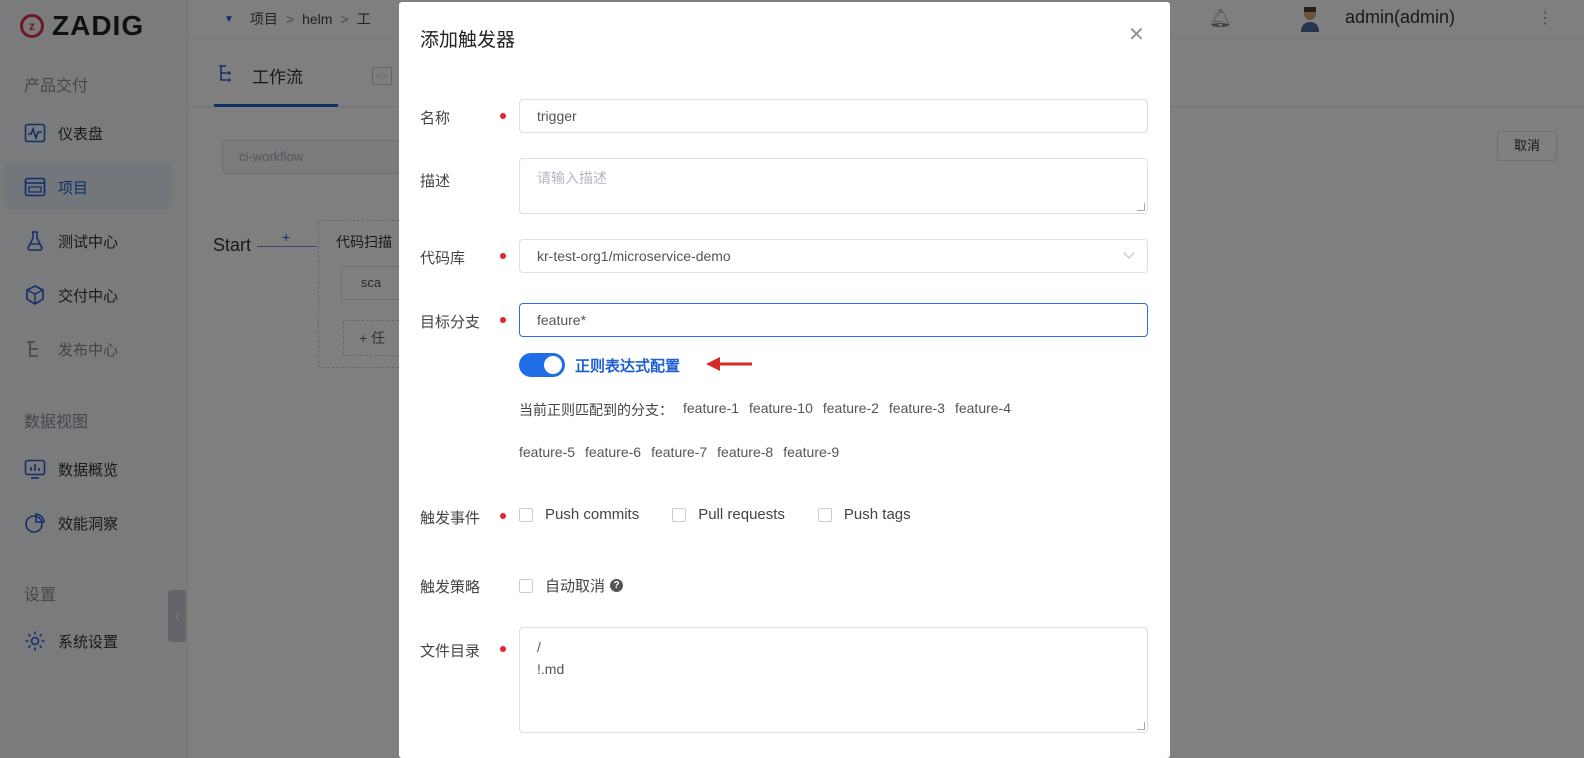 The height and width of the screenshot is (758, 1584). I want to click on branch-tag: feature-10, so click(781, 408).